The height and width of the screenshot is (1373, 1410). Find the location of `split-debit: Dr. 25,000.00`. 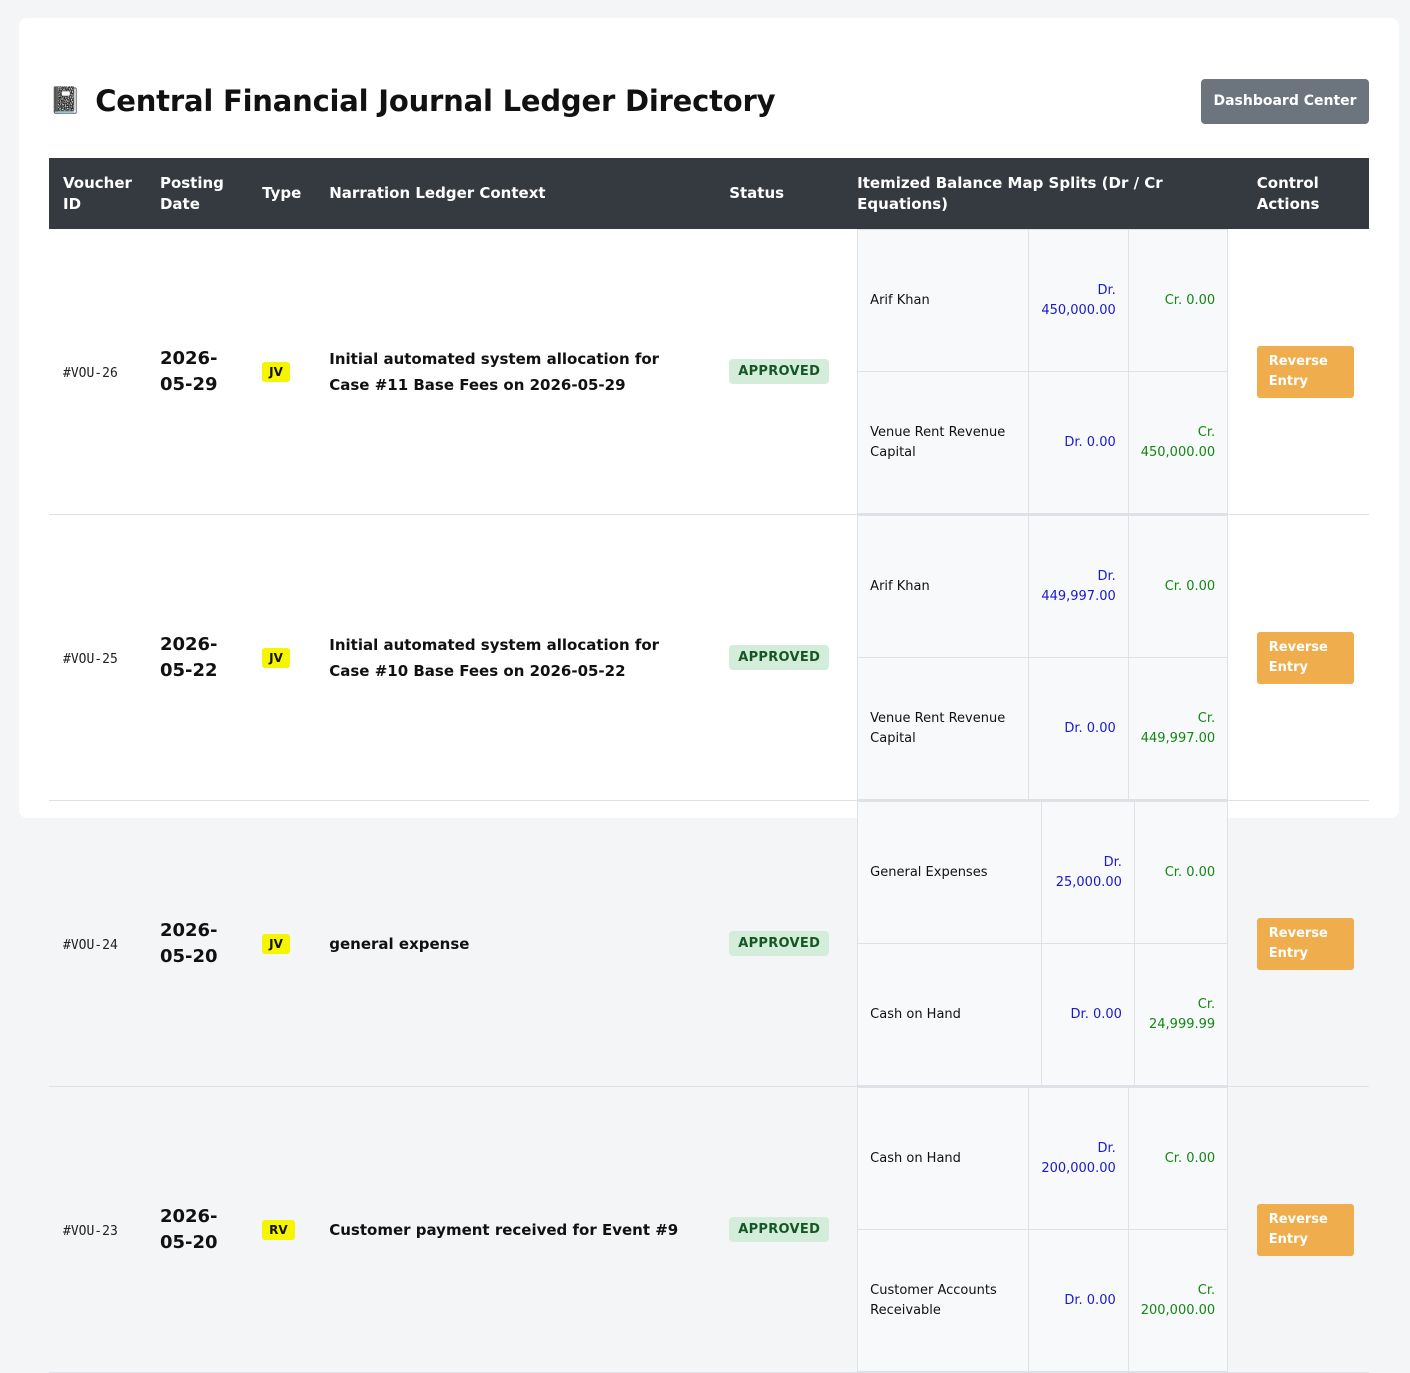

split-debit: Dr. 25,000.00 is located at coordinates (1087, 872).